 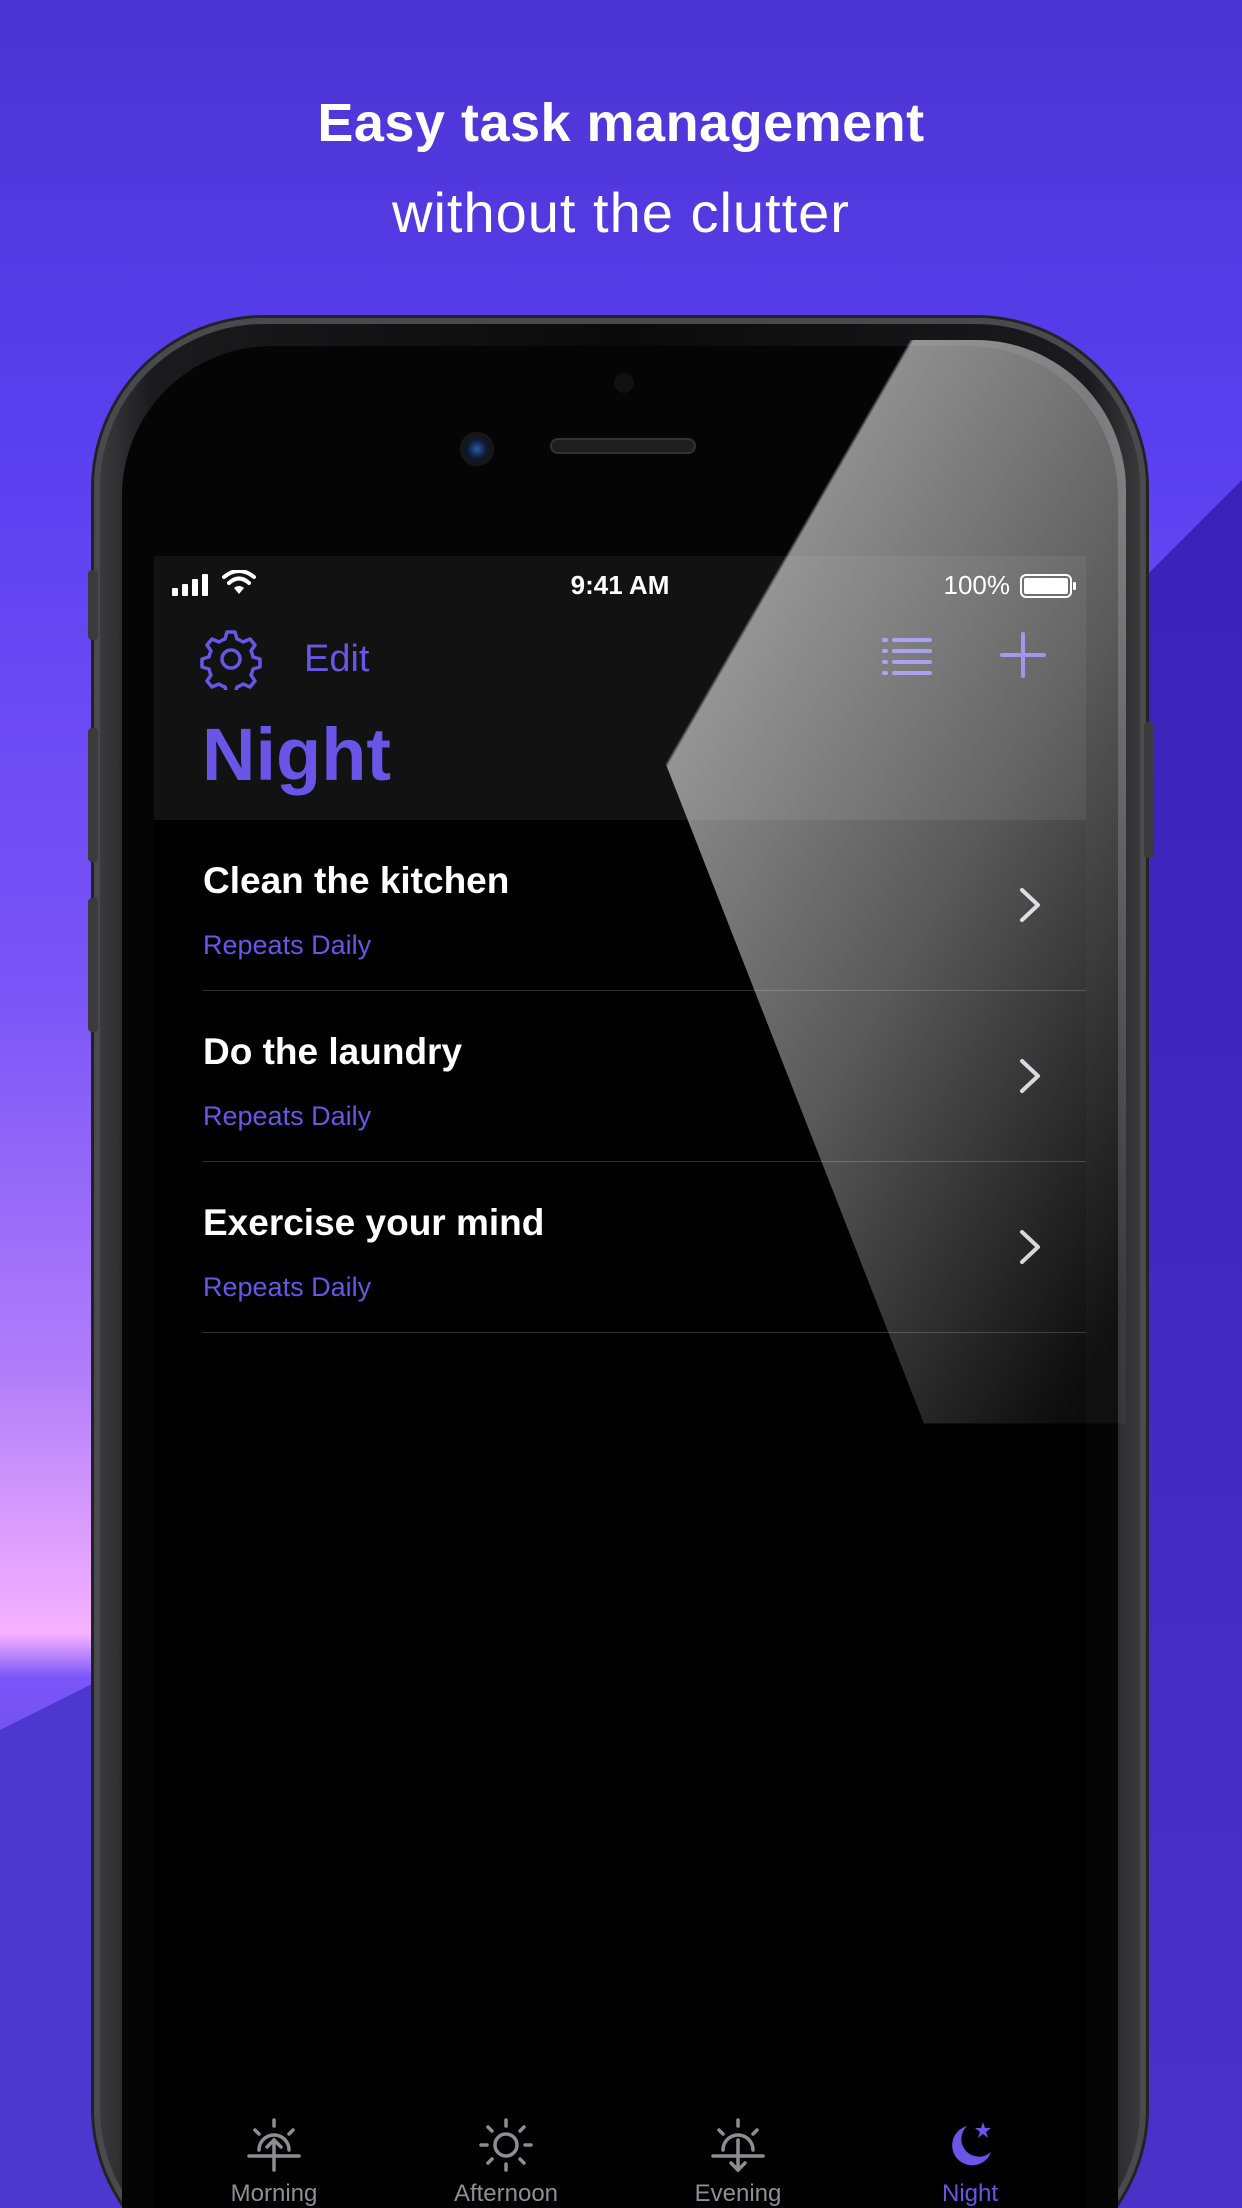 What do you see at coordinates (908, 657) in the screenshot?
I see `list-icon` at bounding box center [908, 657].